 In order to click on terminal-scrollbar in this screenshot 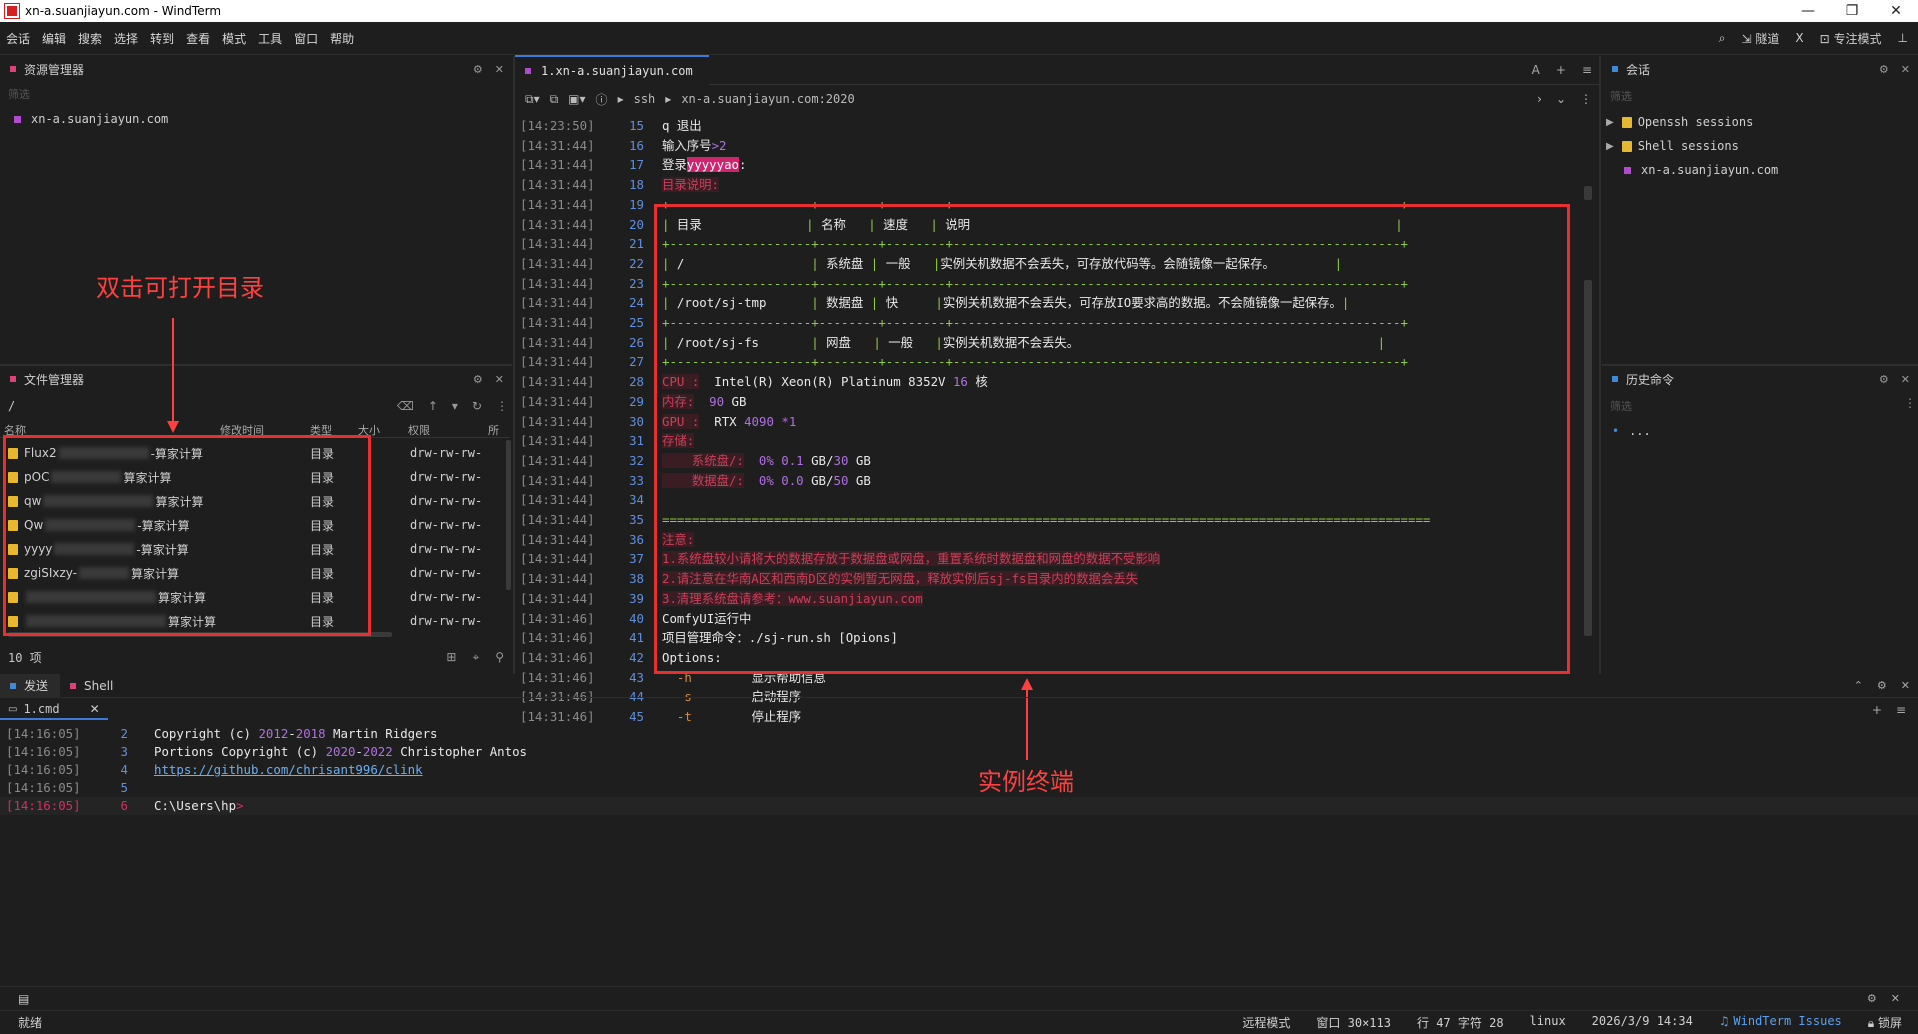, I will do `click(1588, 458)`.